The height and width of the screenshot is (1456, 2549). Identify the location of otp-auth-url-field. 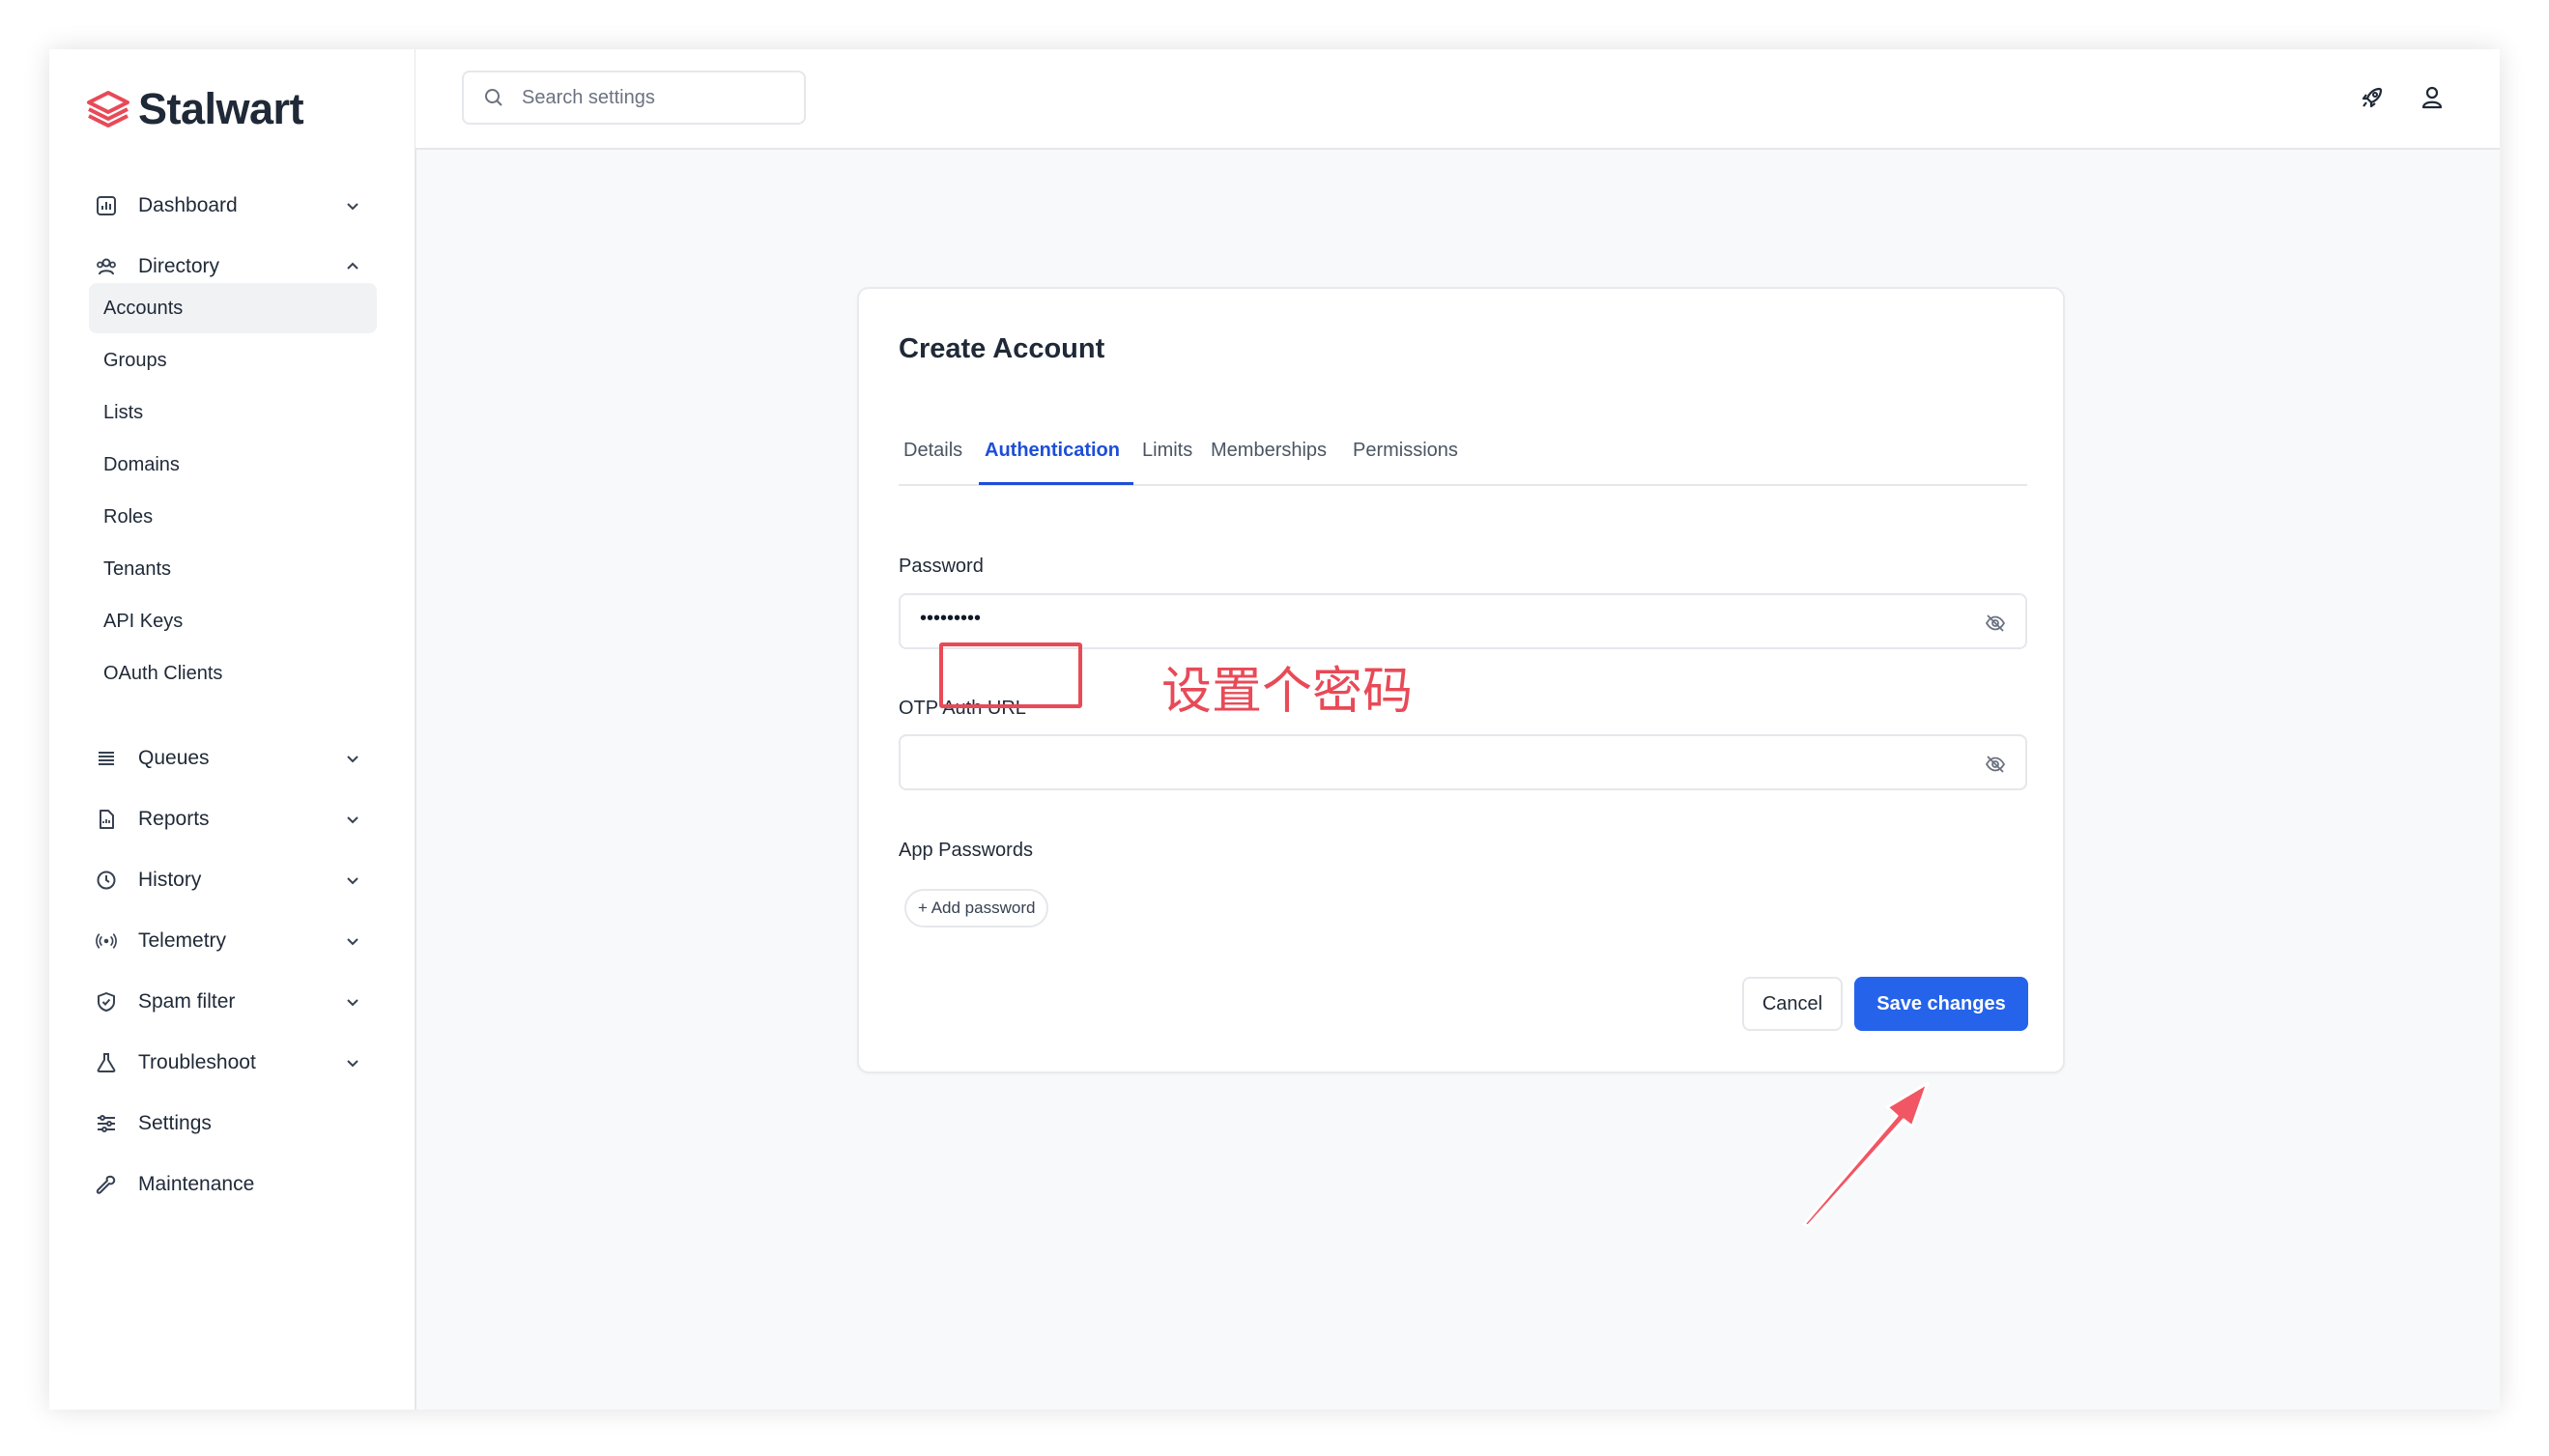
(1463, 762).